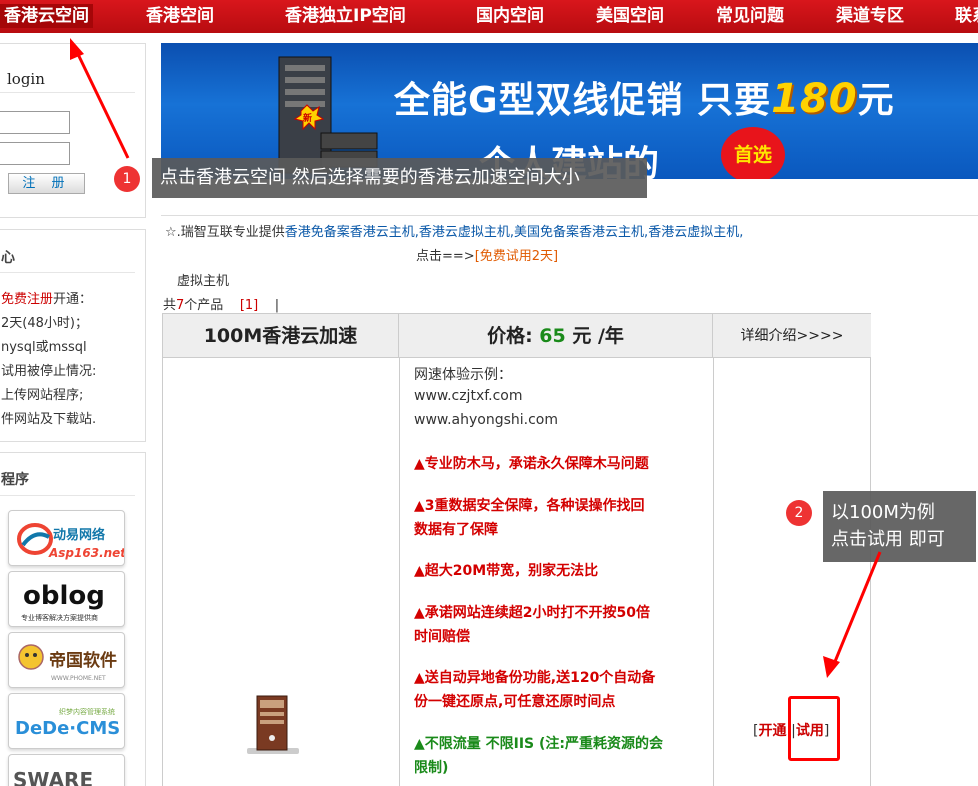 Image resolution: width=978 pixels, height=786 pixels. Describe the element at coordinates (442, 637) in the screenshot. I see `feature-item: 时间赔偿` at that location.